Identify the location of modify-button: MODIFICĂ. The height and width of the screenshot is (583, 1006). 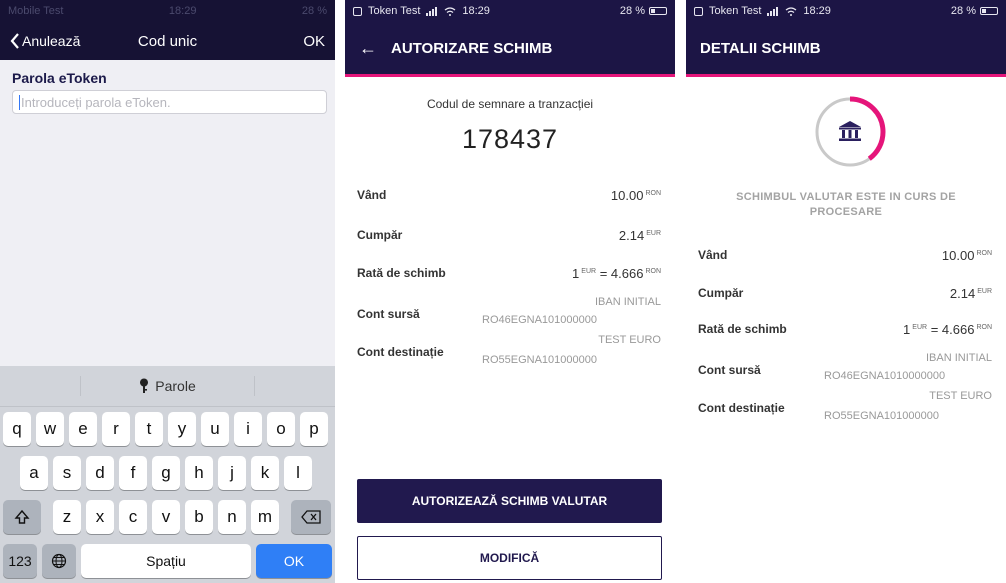
(509, 558).